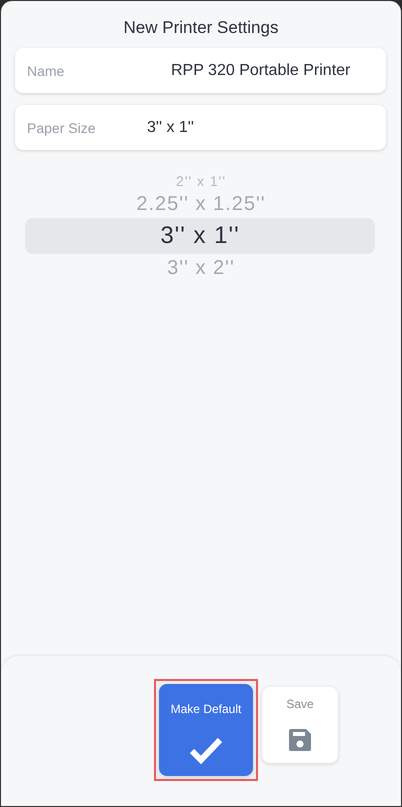 The image size is (402, 807). What do you see at coordinates (170, 127) in the screenshot?
I see `field-value: 3'' x 1''` at bounding box center [170, 127].